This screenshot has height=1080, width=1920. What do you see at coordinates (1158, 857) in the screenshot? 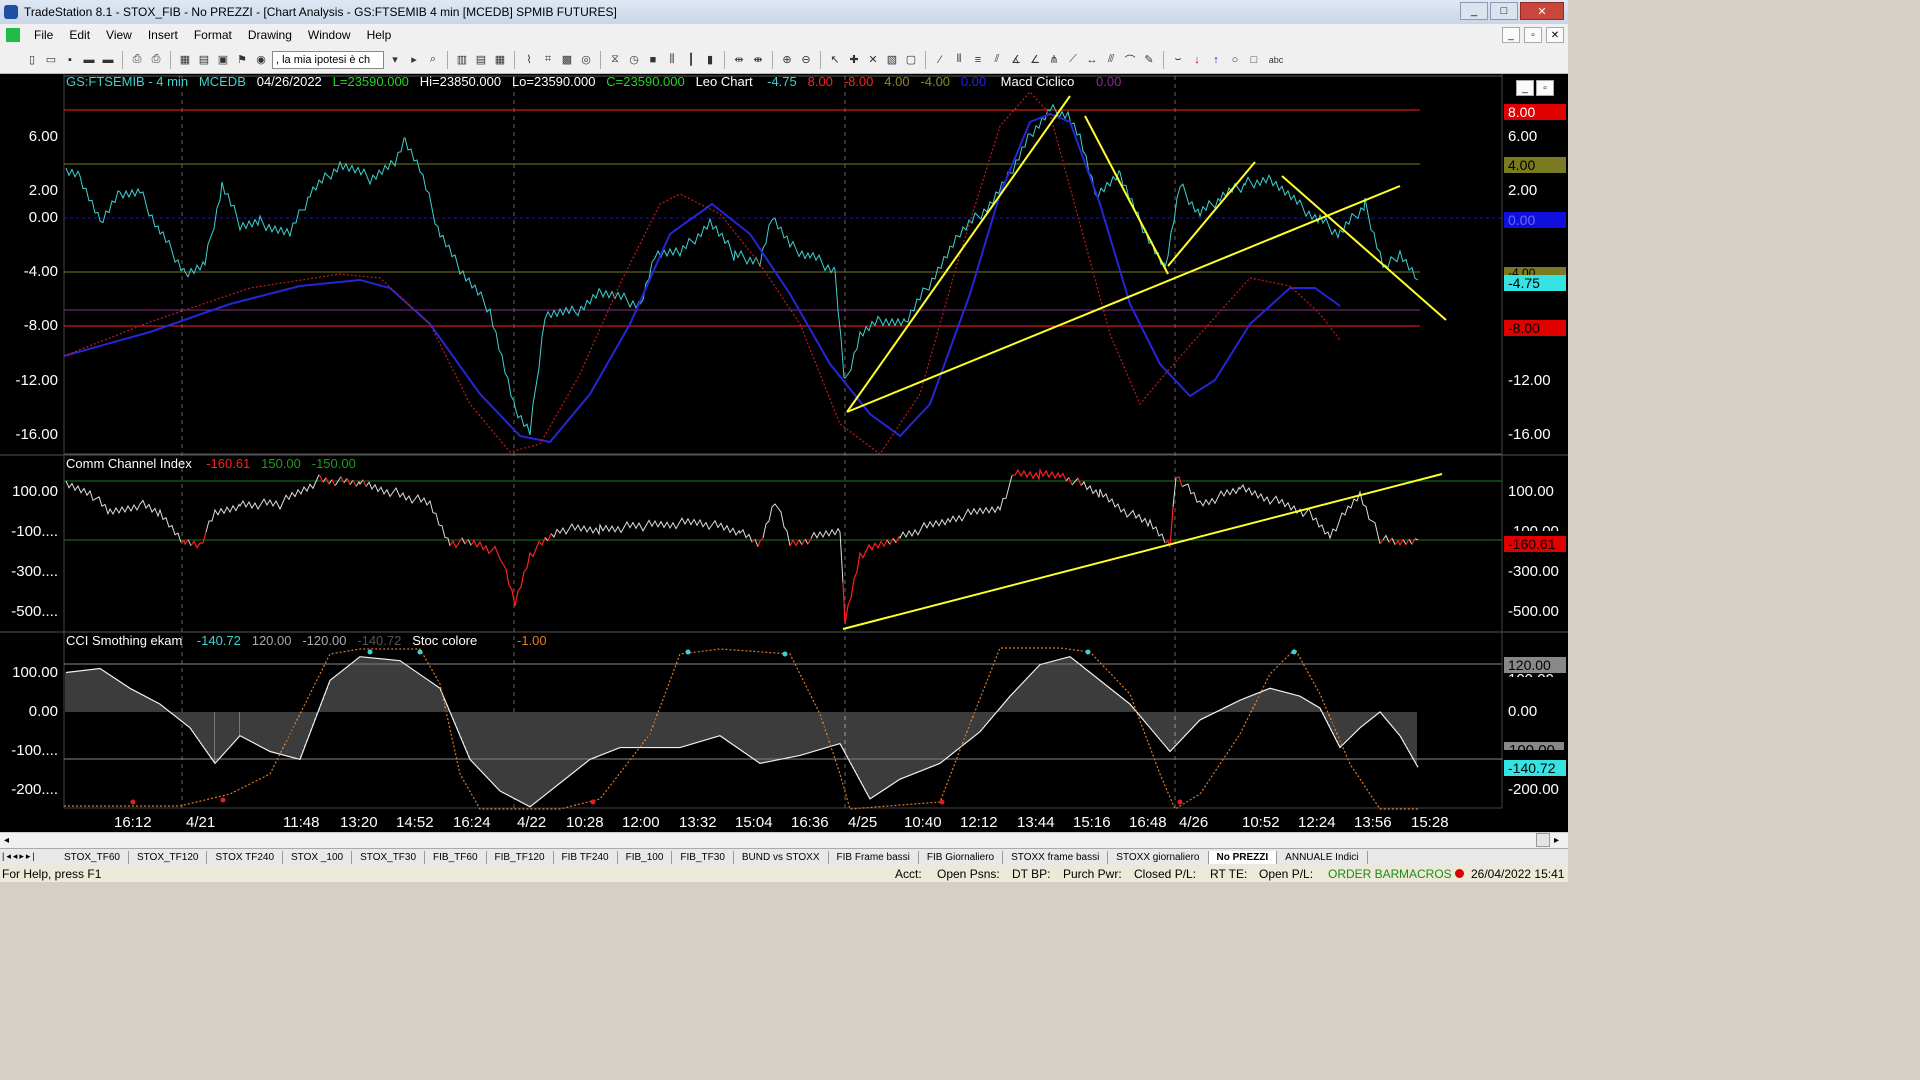
I see `tab-stoxx-giornaliero: STOXX giornaliero` at bounding box center [1158, 857].